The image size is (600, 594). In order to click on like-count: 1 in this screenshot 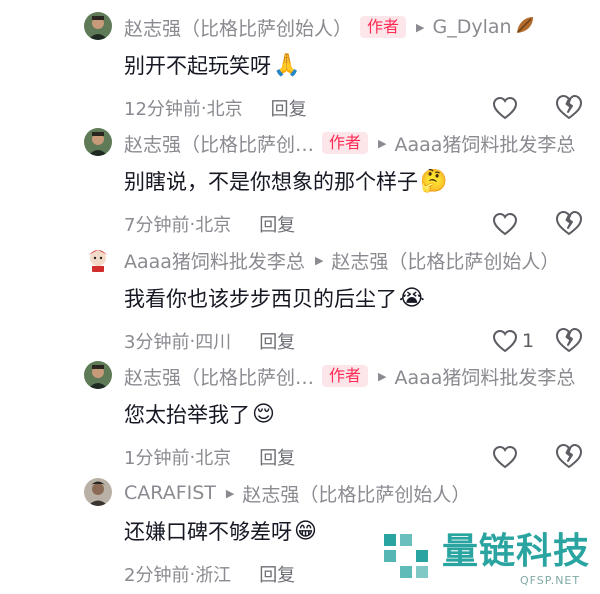, I will do `click(528, 341)`.